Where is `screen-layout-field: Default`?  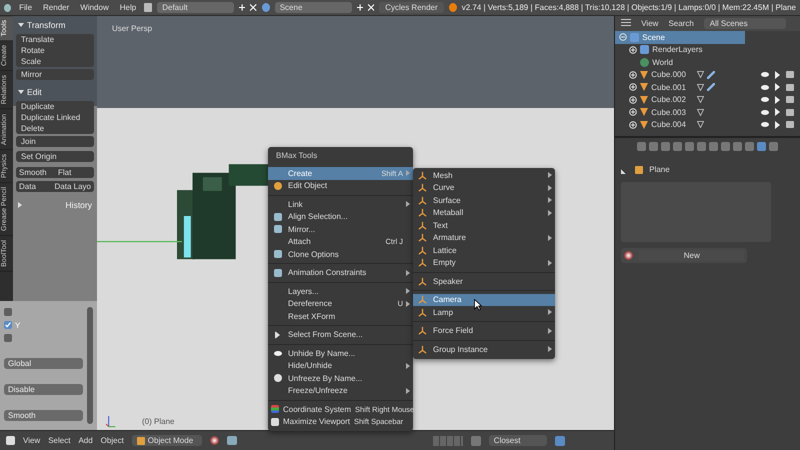
screen-layout-field: Default is located at coordinates (195, 7).